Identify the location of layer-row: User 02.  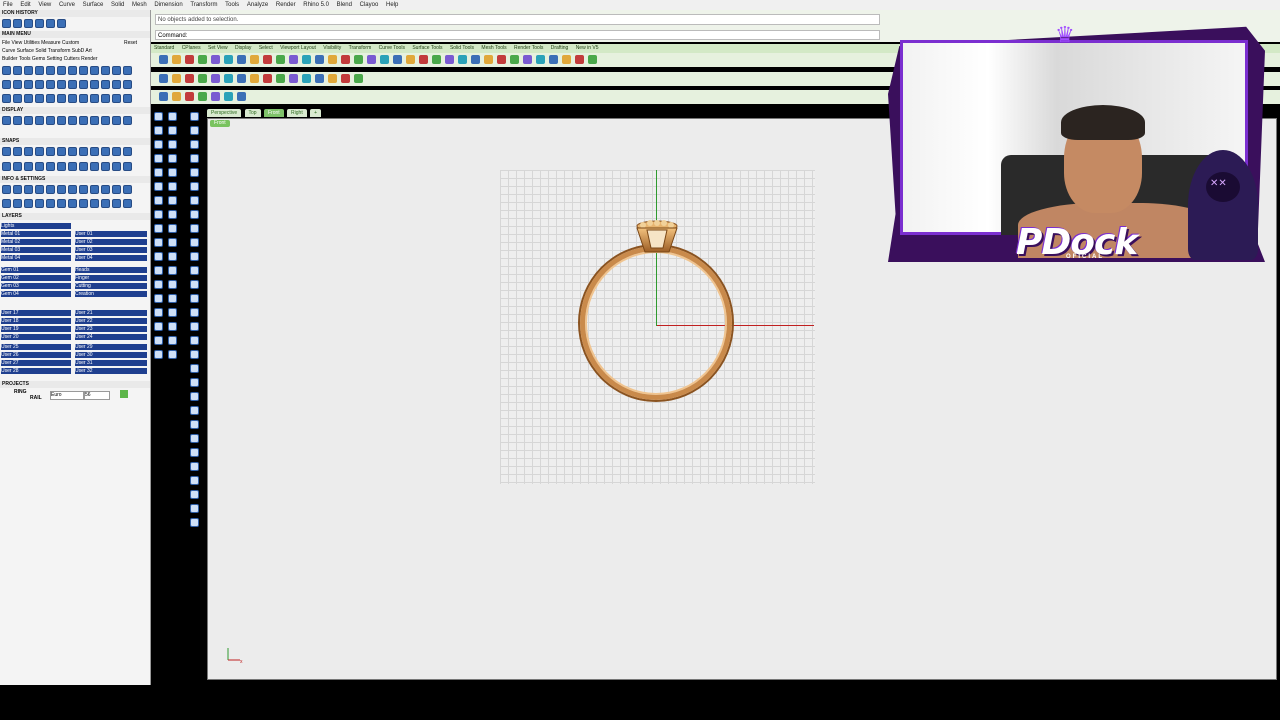
(111, 242).